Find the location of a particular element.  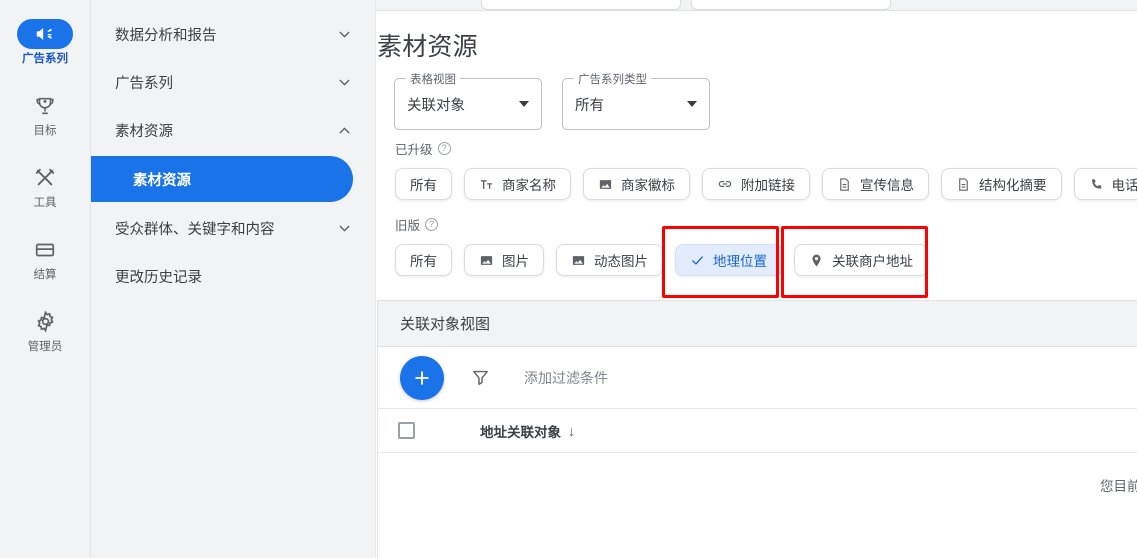

select-all-checkbox is located at coordinates (406, 430).